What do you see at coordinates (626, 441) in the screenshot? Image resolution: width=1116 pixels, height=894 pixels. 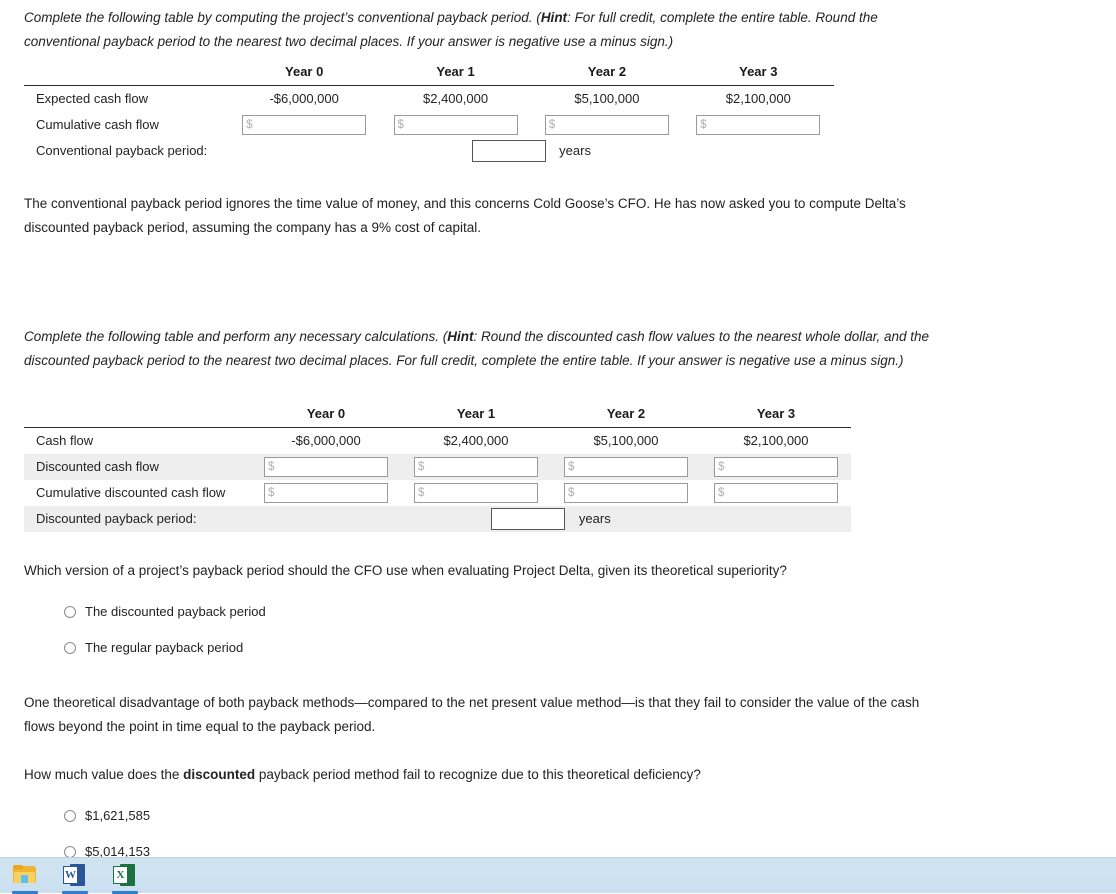 I see `cell-cash-flow-year-2: $5,100,000` at bounding box center [626, 441].